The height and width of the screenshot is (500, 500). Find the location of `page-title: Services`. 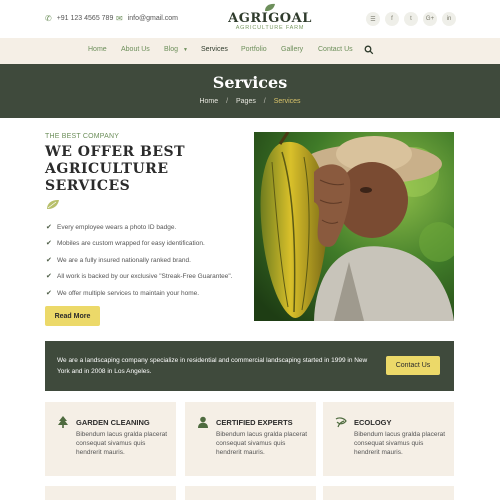

page-title: Services is located at coordinates (250, 82).